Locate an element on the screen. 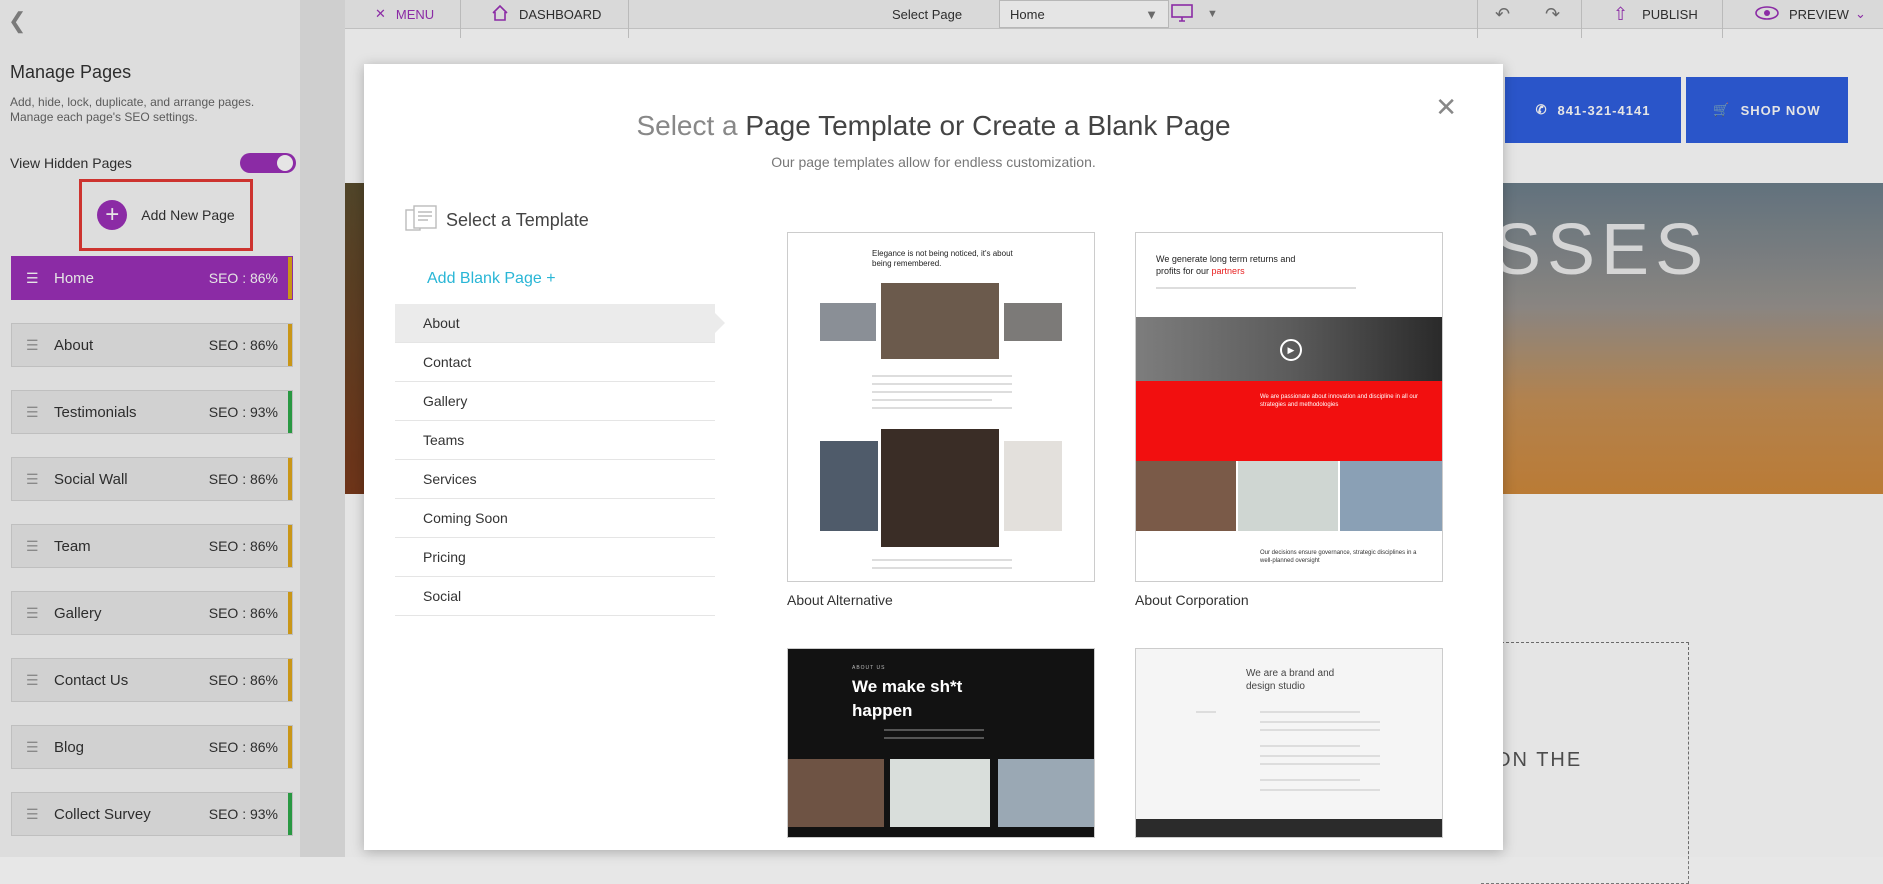 The height and width of the screenshot is (884, 1883). category-services: Services is located at coordinates (555, 479).